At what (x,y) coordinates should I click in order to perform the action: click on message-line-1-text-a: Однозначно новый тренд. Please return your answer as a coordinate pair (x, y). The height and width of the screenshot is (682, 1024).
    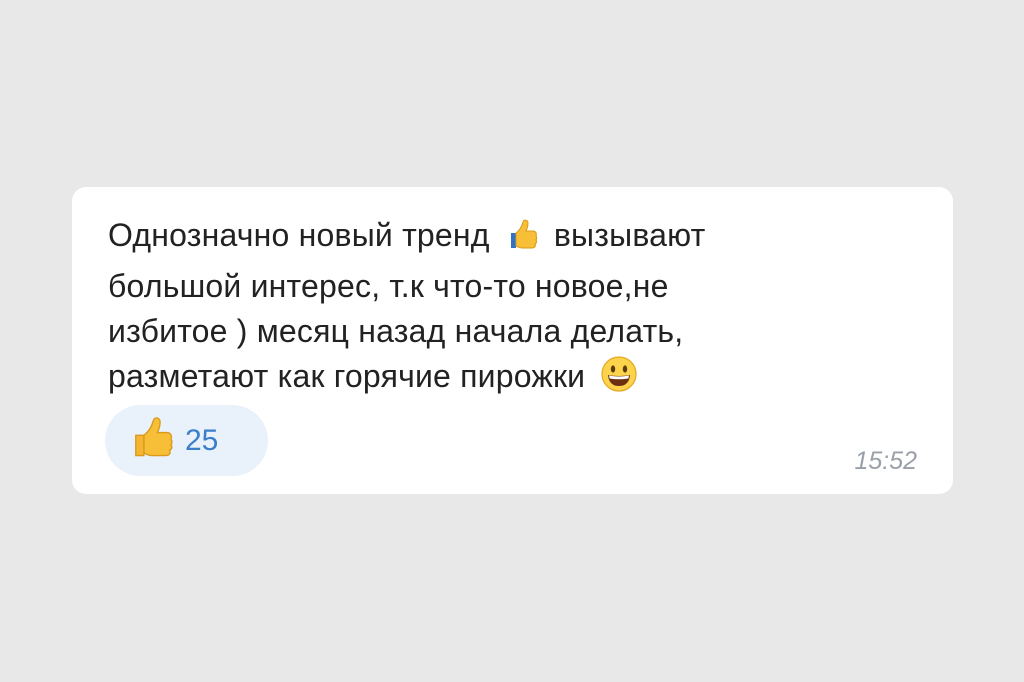
    Looking at the image, I should click on (299, 235).